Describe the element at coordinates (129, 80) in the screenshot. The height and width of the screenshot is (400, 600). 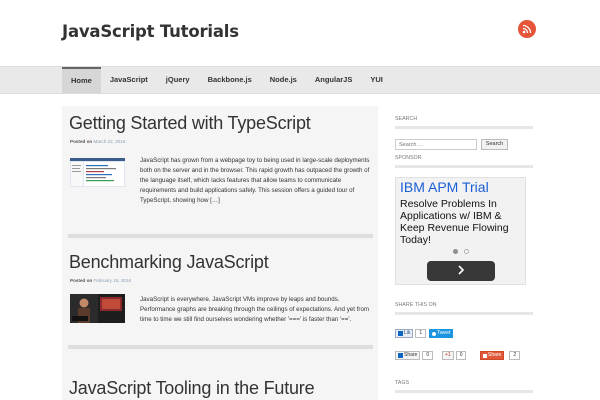
I see `nav-item-javascript: JavaScript` at that location.